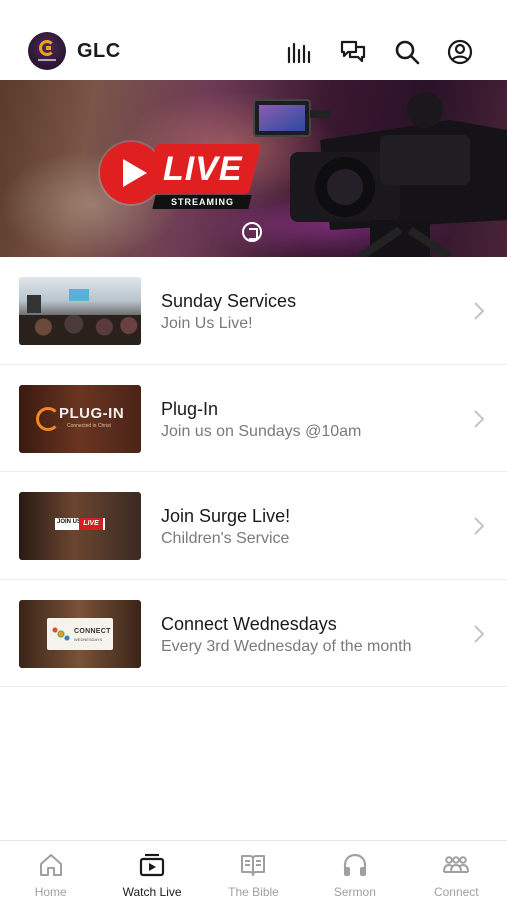  What do you see at coordinates (299, 52) in the screenshot?
I see `stats-bars-icon` at bounding box center [299, 52].